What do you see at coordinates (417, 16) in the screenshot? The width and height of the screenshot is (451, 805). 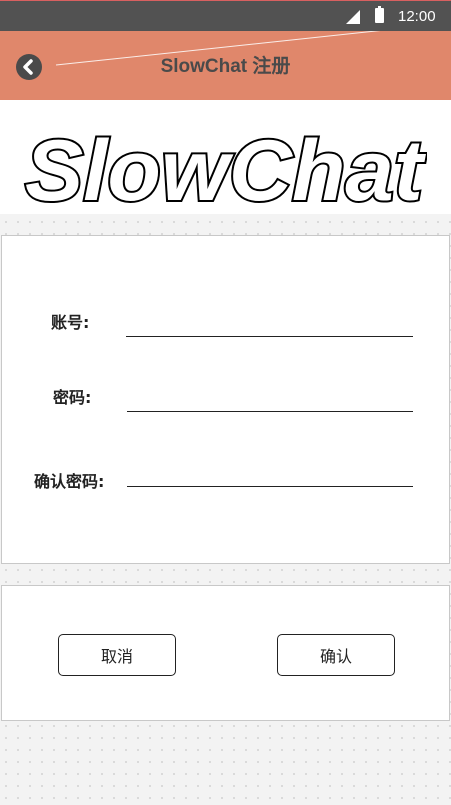 I see `status-time: 12:00` at bounding box center [417, 16].